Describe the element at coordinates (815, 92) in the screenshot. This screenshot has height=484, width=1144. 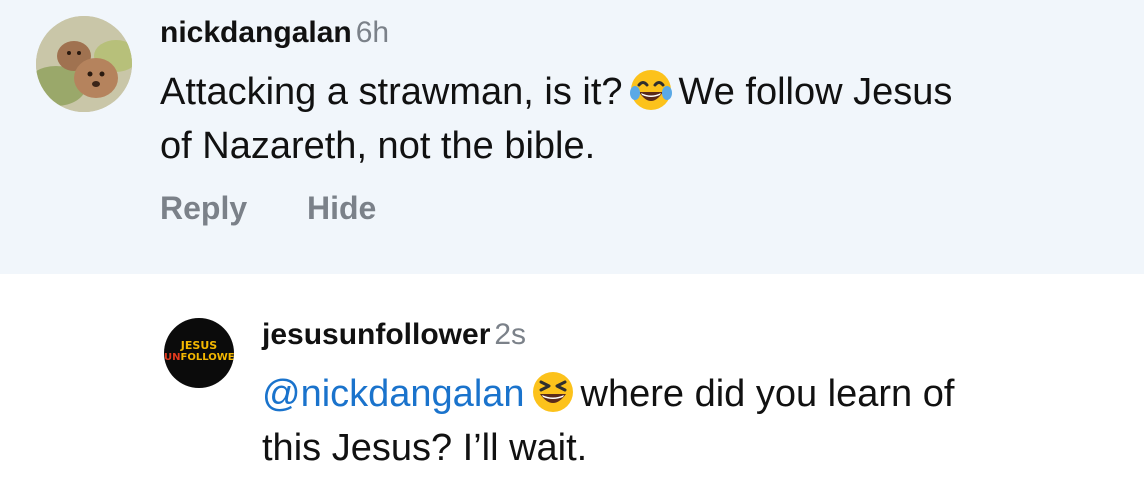
I see `comment-text-part: We follow Jesus` at that location.